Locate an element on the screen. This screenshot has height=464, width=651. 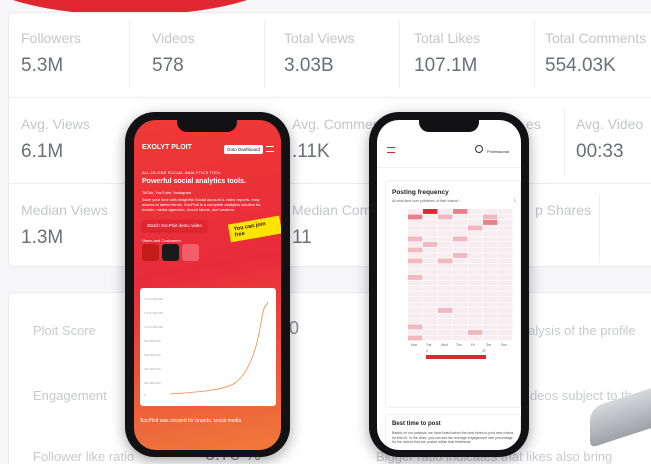
scale-label: 0 is located at coordinates (427, 351).